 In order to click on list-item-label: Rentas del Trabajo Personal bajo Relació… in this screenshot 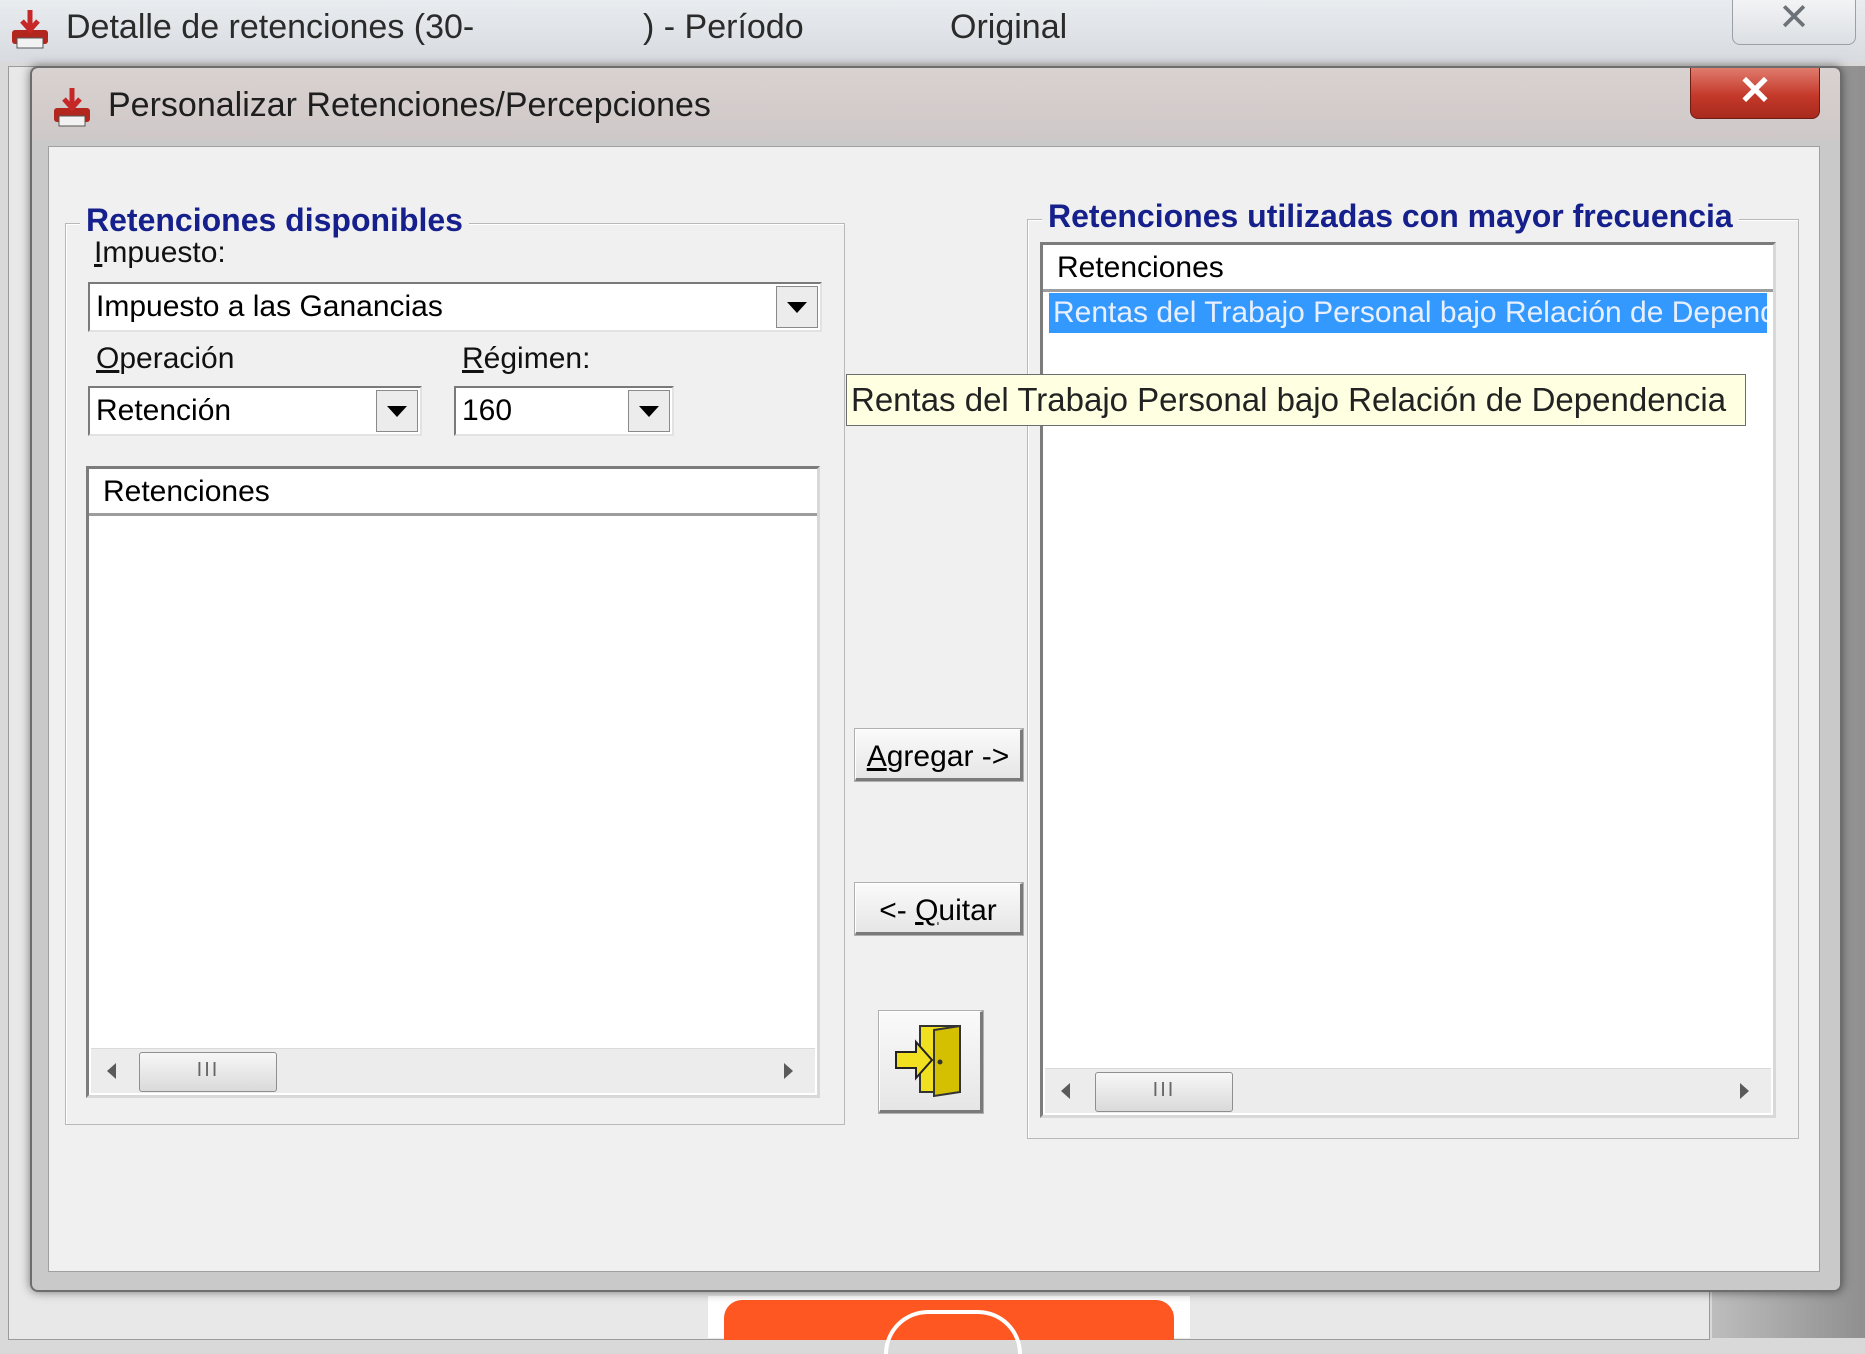, I will do `click(1410, 312)`.